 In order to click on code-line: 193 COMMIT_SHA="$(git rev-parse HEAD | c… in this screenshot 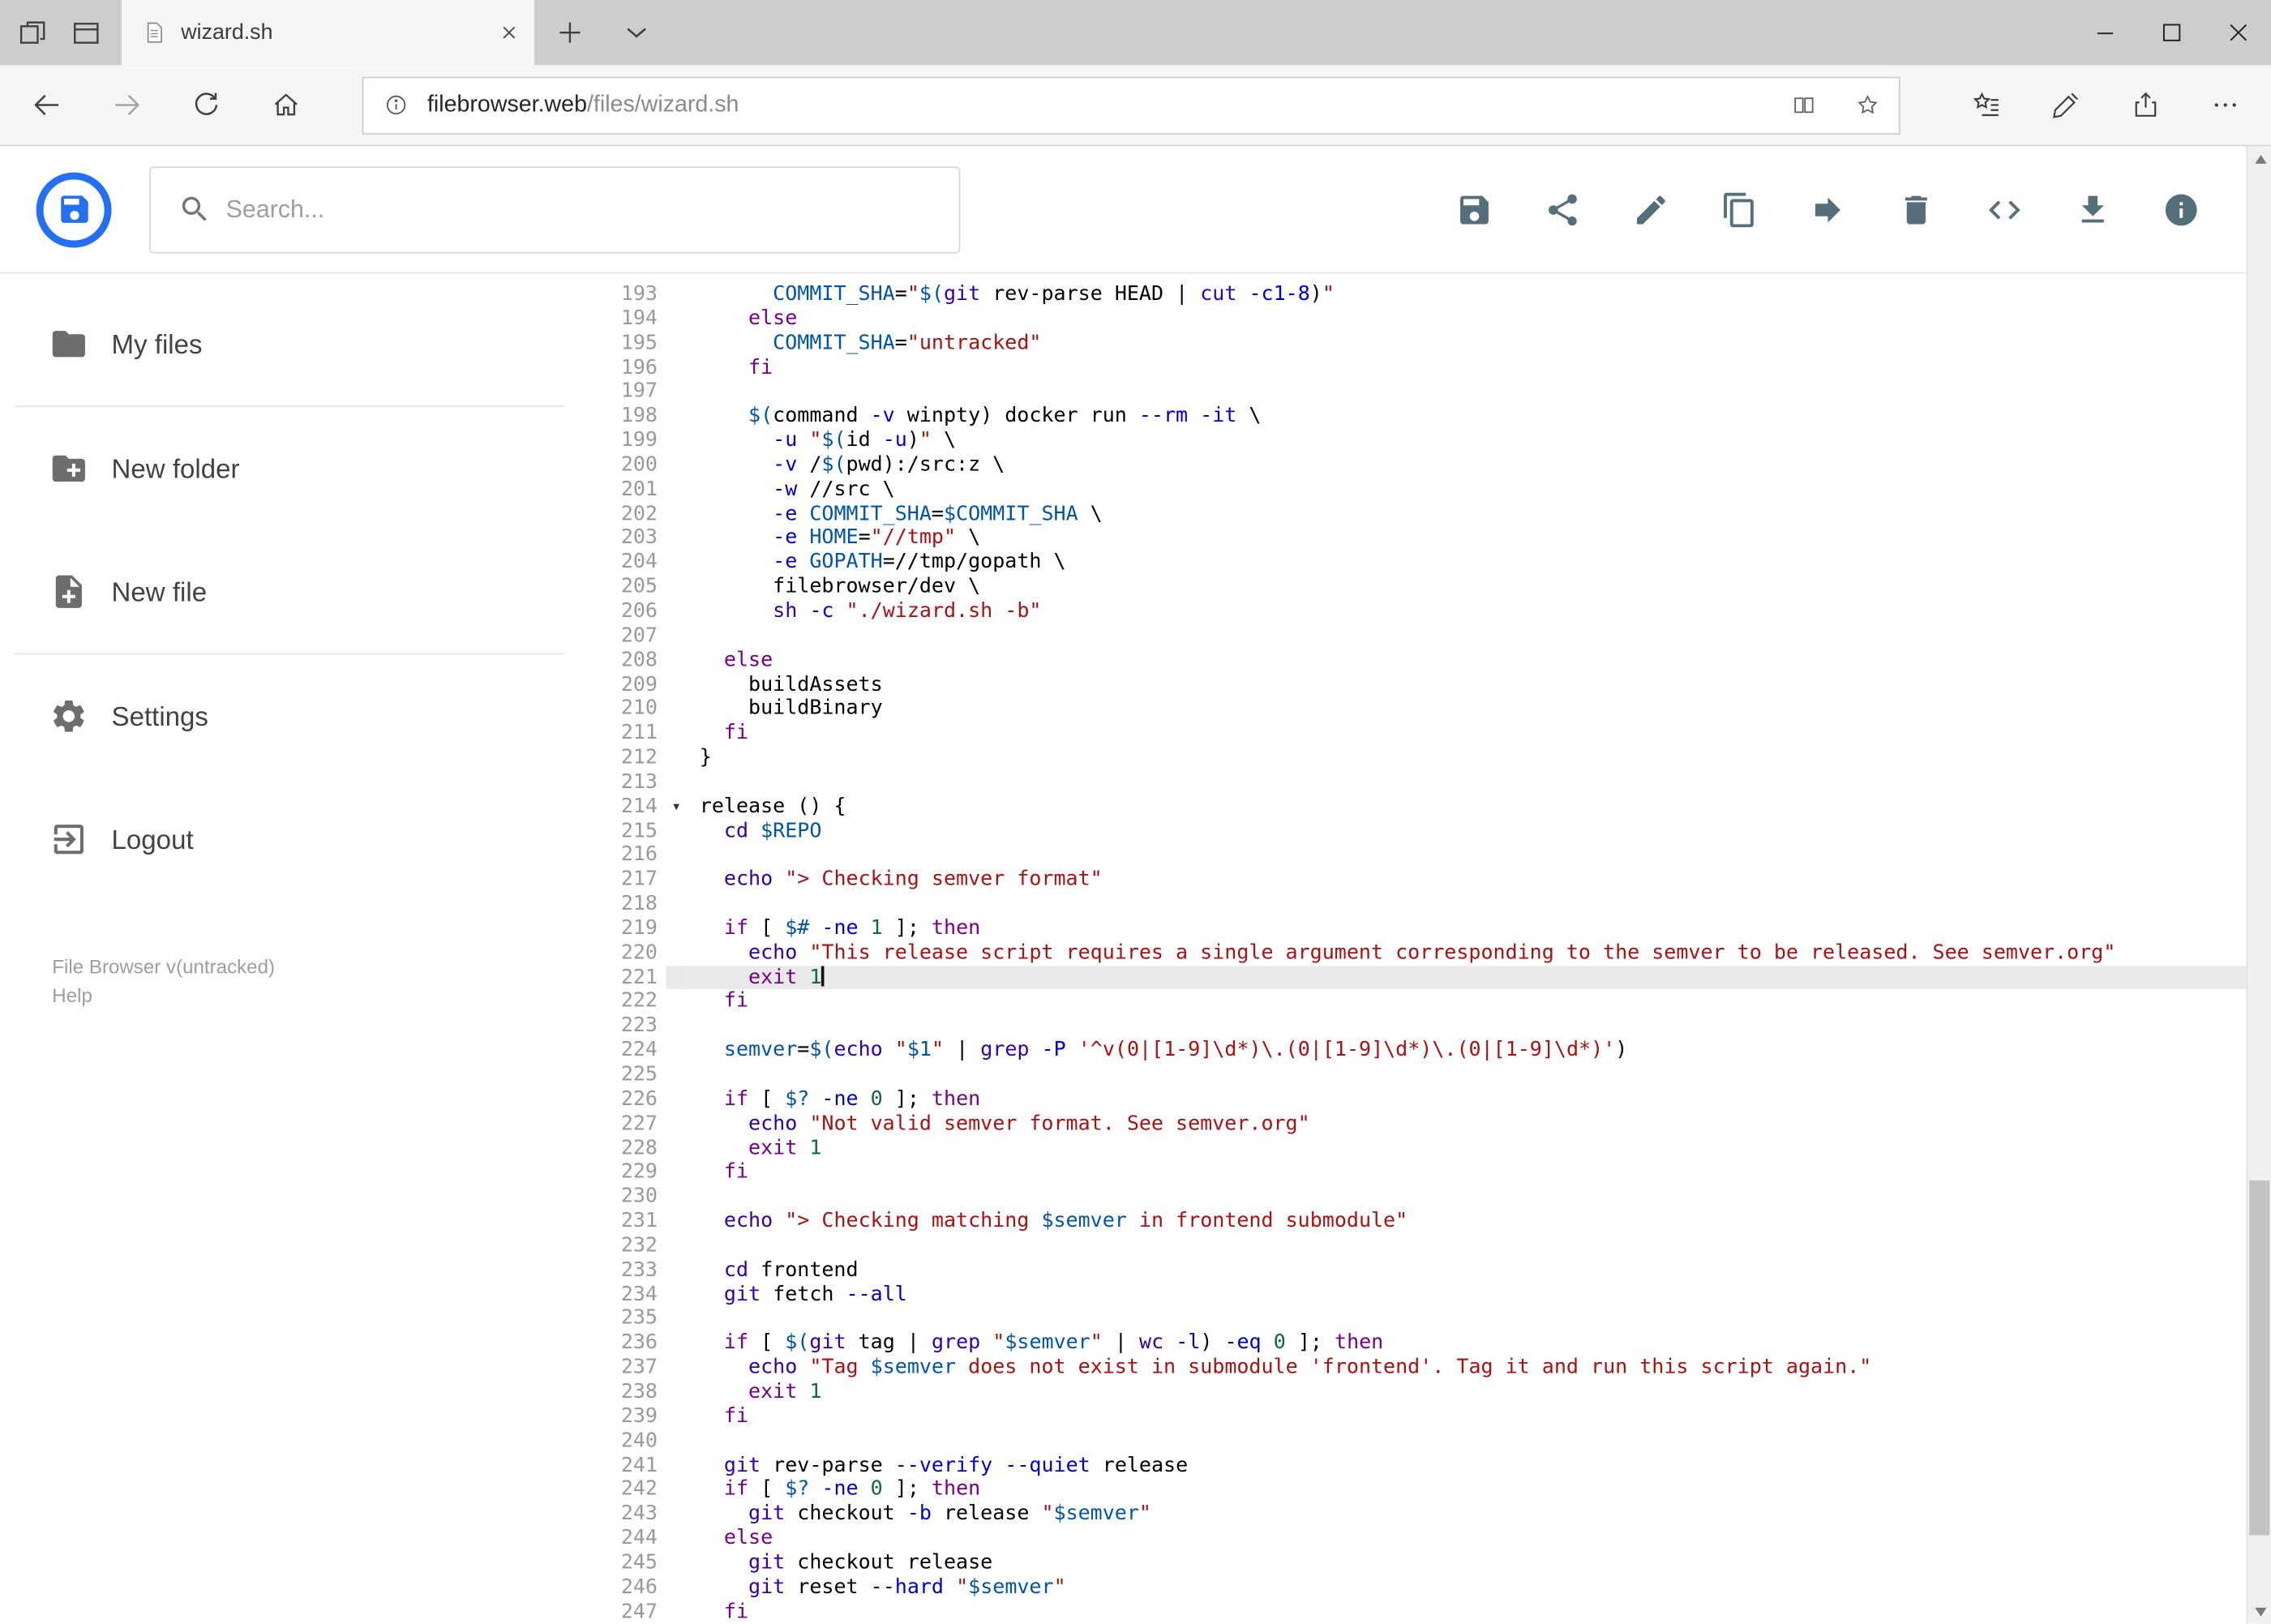, I will do `click(1425, 294)`.